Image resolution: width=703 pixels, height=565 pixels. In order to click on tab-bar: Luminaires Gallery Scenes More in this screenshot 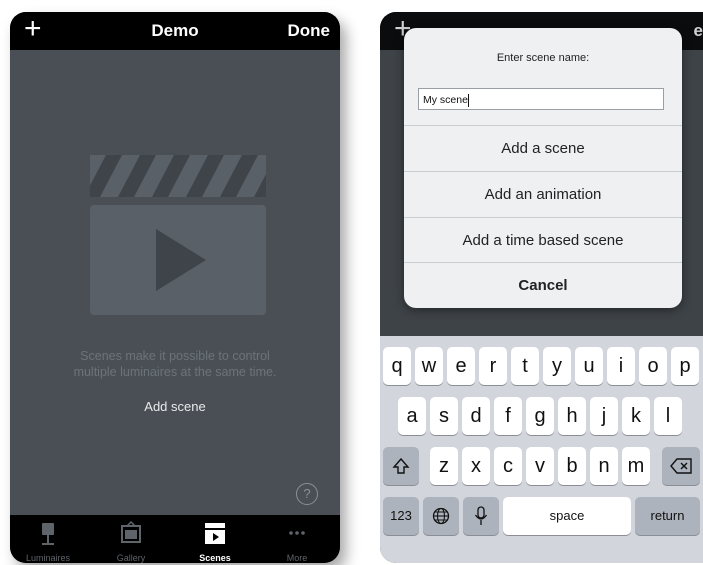, I will do `click(175, 539)`.